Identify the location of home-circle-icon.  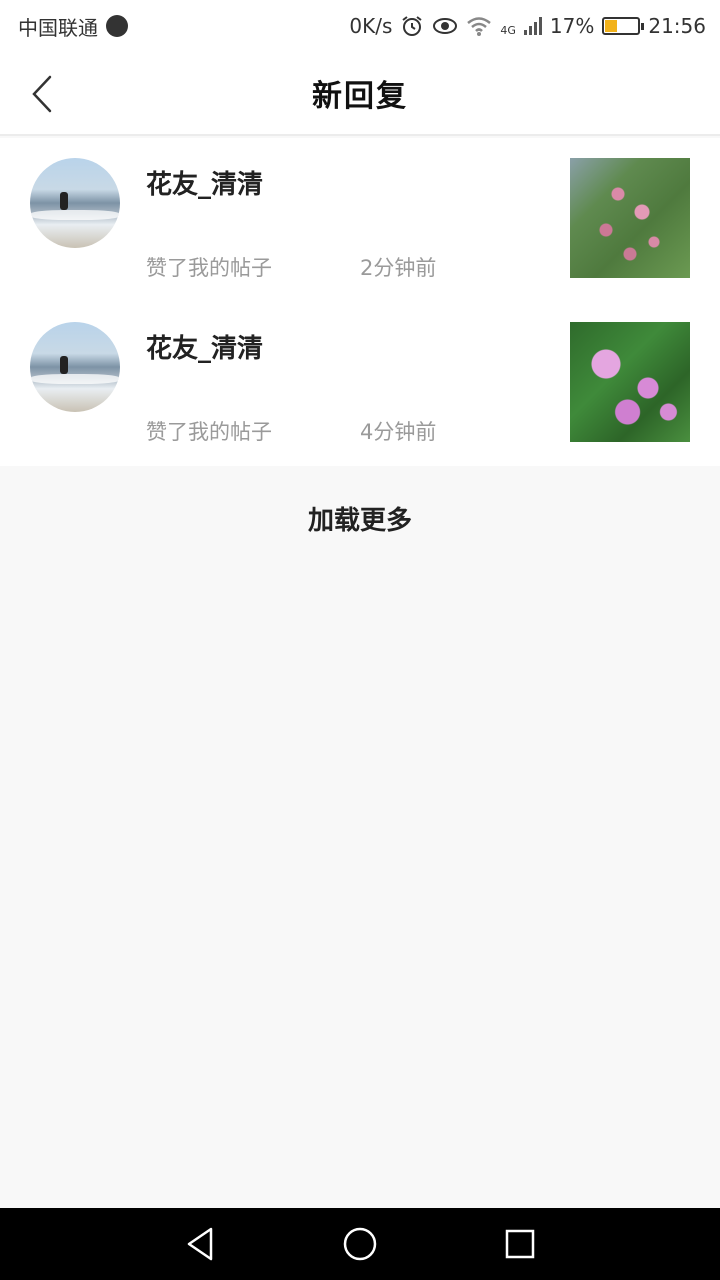
(360, 1244).